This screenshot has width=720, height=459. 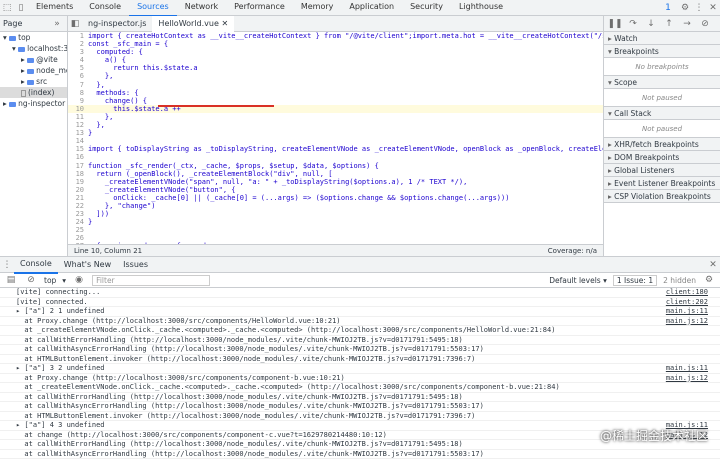 What do you see at coordinates (78, 76) in the screenshot?
I see `line-number: 6` at bounding box center [78, 76].